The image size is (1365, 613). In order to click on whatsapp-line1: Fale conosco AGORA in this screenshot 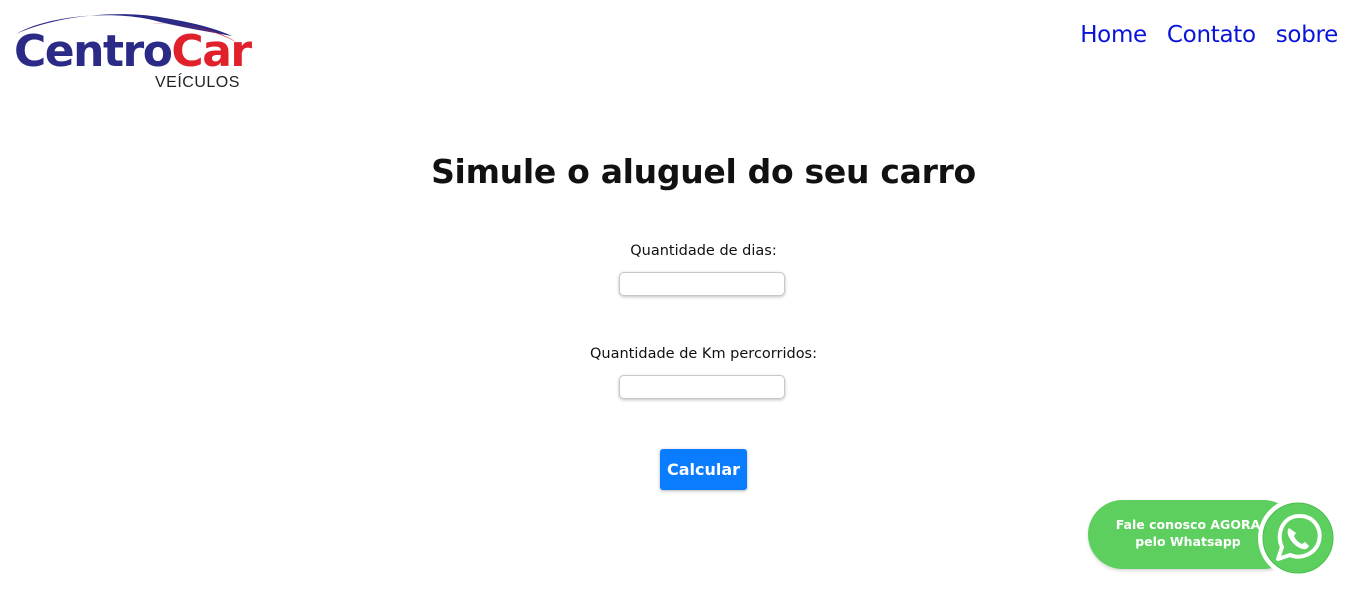, I will do `click(1188, 524)`.